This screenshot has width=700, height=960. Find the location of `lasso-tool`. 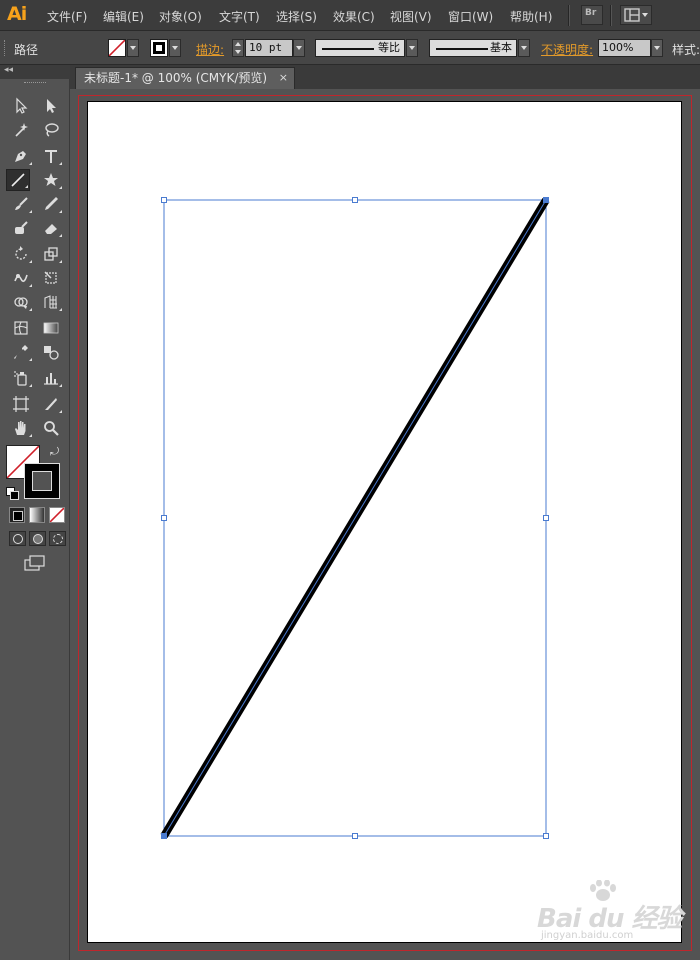

lasso-tool is located at coordinates (51, 130).